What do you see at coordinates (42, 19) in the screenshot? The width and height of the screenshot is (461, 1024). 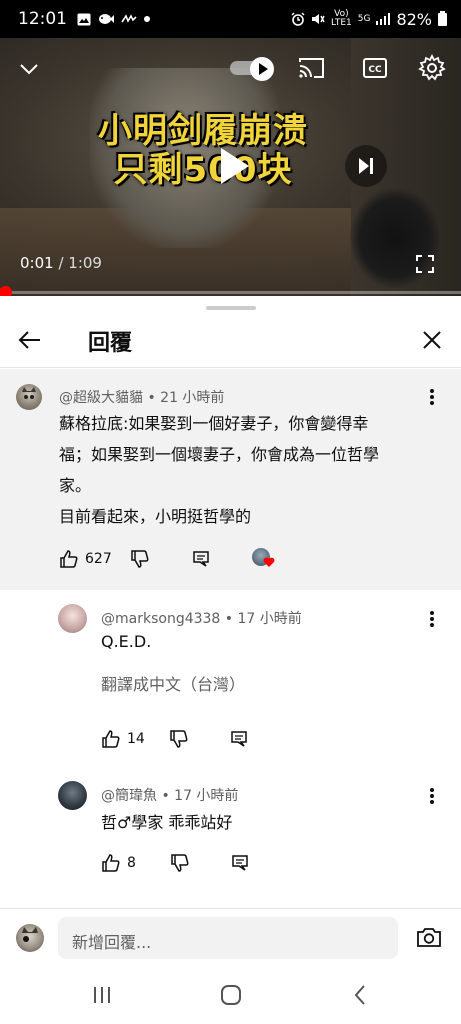 I see `status-time: 12:01` at bounding box center [42, 19].